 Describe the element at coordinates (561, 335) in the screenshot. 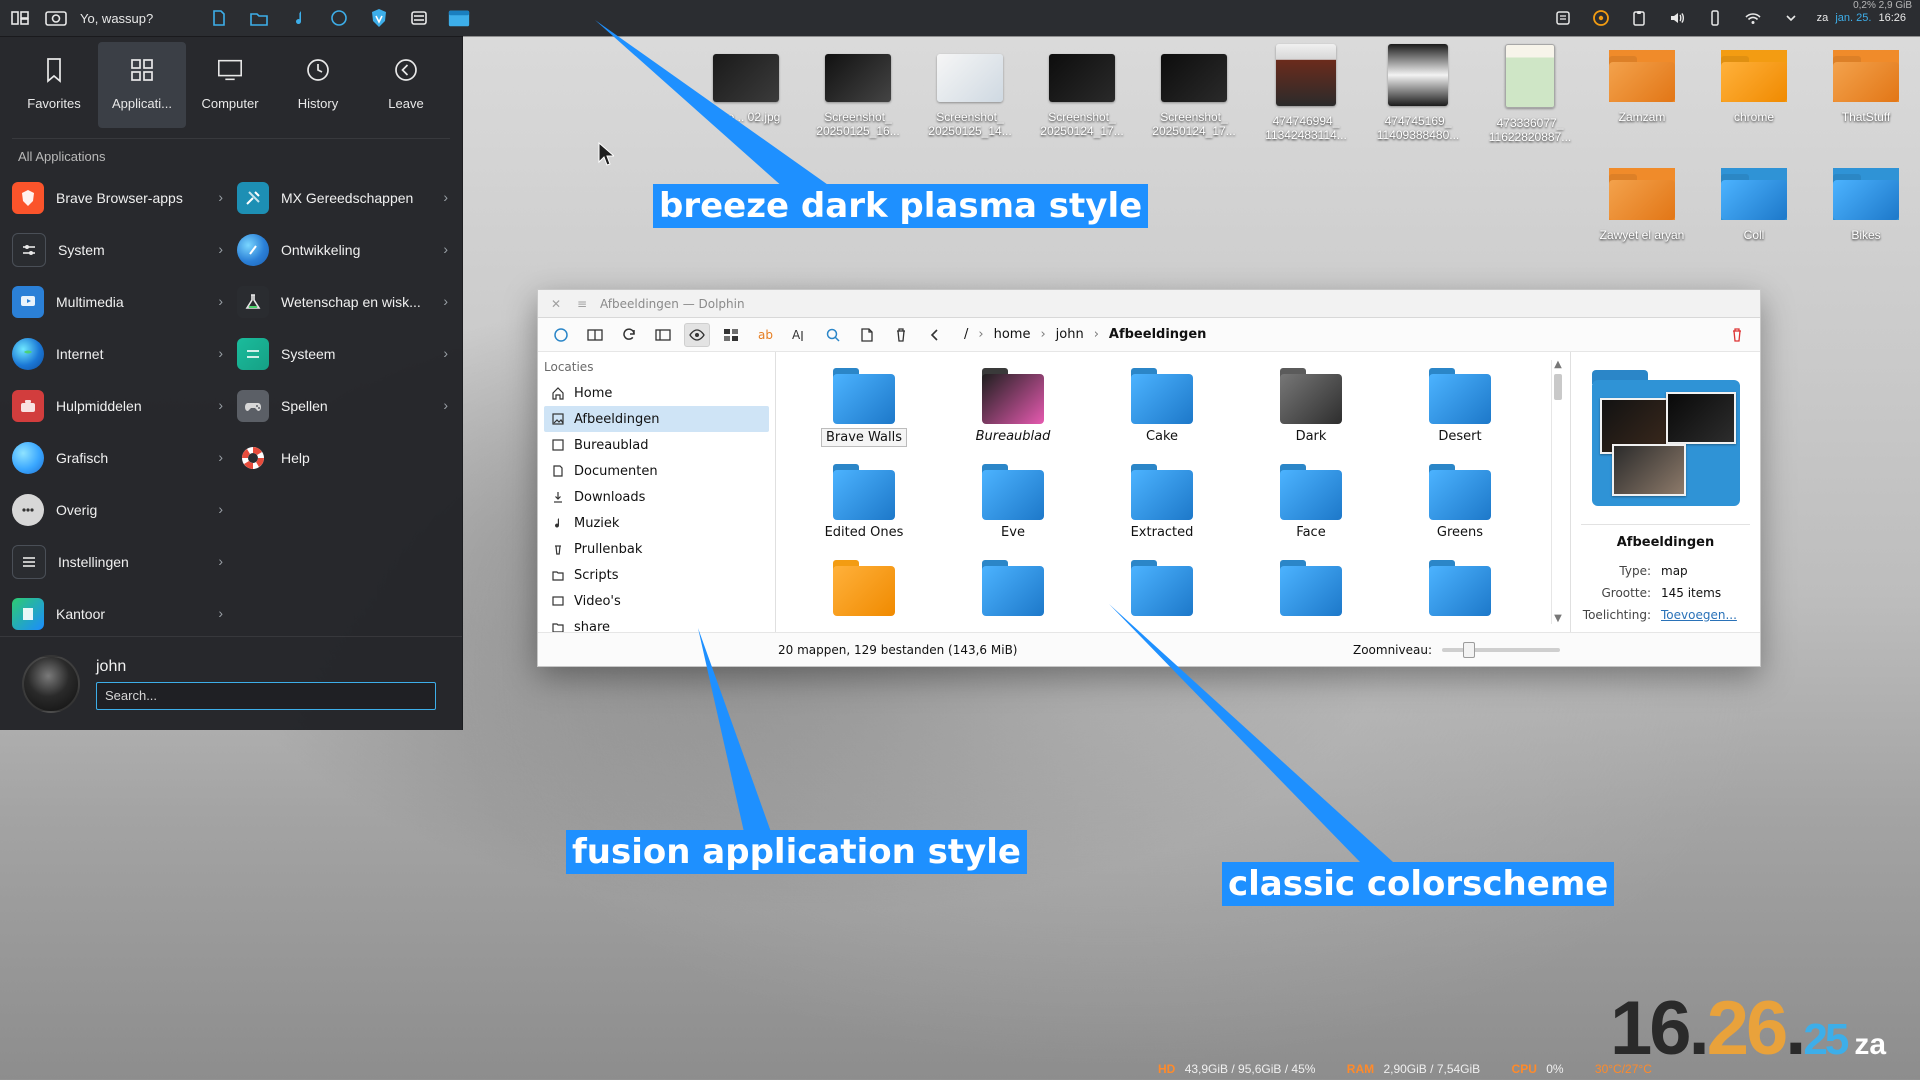

I see `circle-toolbar-icon` at that location.